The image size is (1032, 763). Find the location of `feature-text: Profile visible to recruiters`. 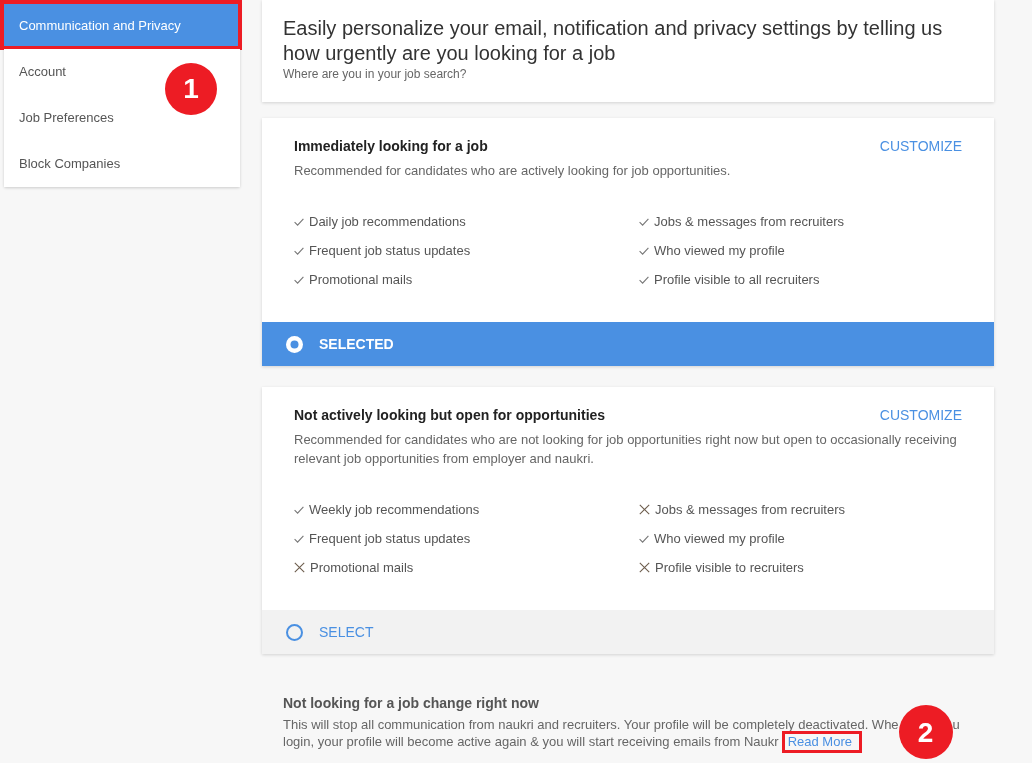

feature-text: Profile visible to recruiters is located at coordinates (729, 567).